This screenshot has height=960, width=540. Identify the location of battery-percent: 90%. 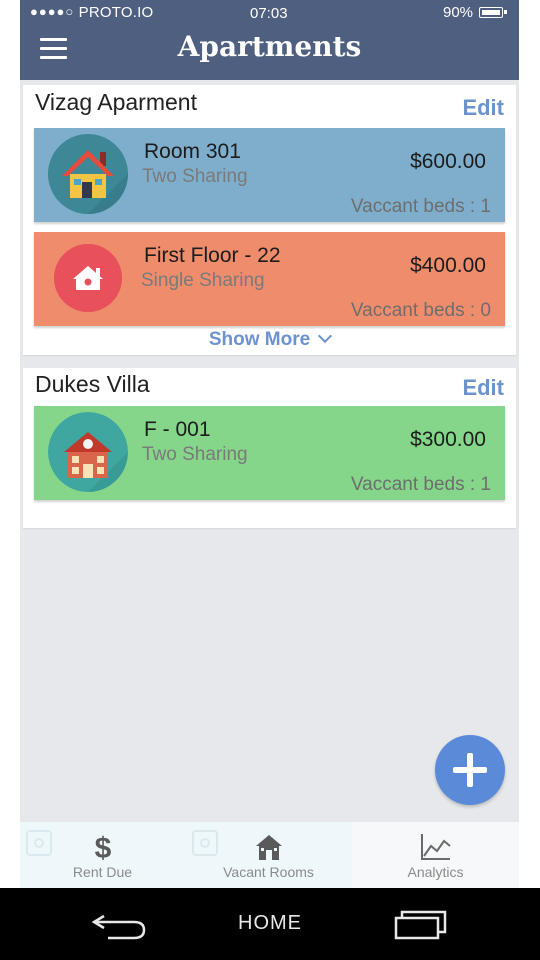
(458, 12).